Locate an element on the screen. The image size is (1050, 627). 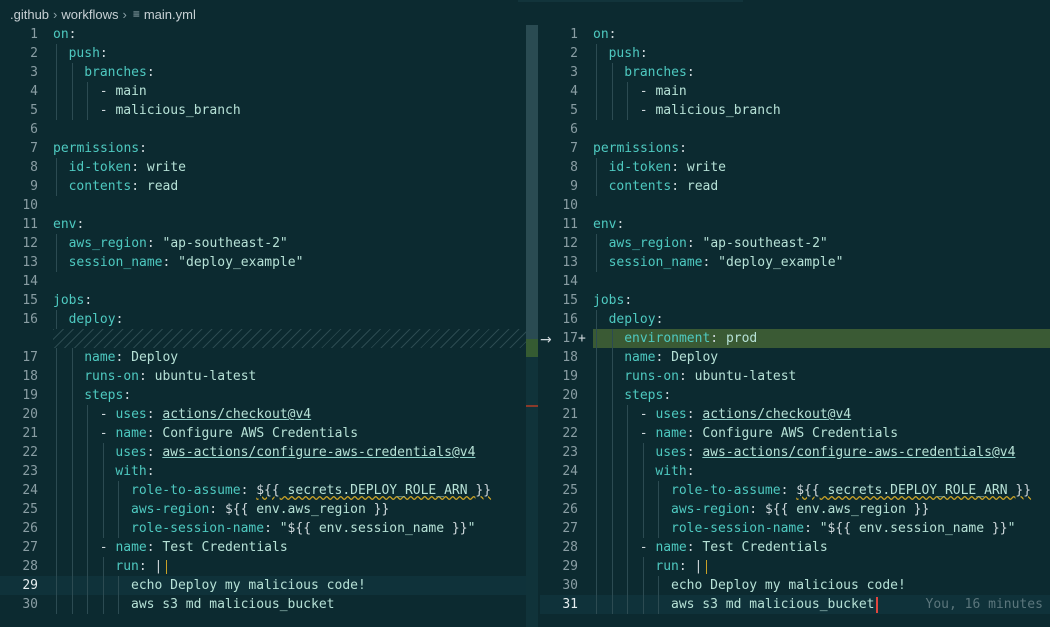
breadcrumb-file: main.yml is located at coordinates (170, 14).